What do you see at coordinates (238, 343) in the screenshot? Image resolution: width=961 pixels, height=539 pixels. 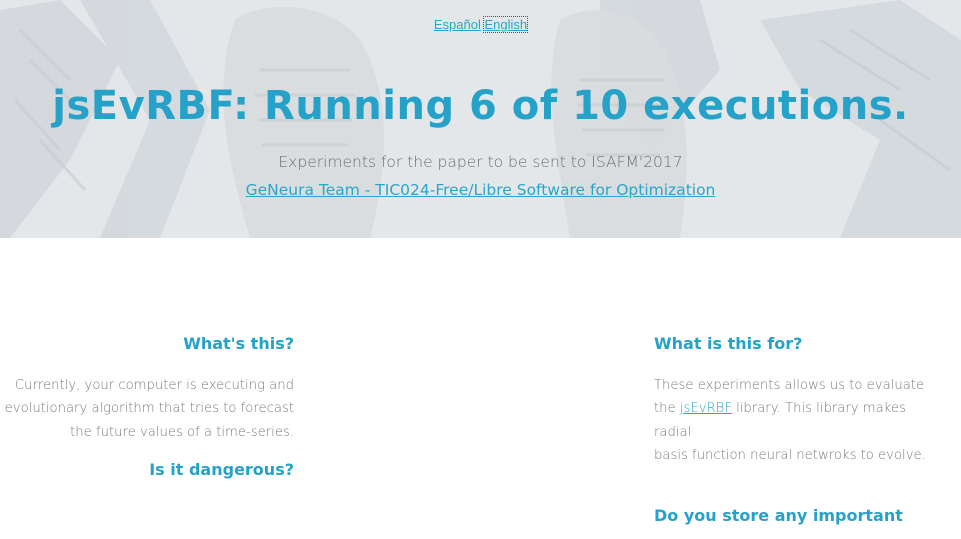 I see `heading-whats-this: What's this?` at bounding box center [238, 343].